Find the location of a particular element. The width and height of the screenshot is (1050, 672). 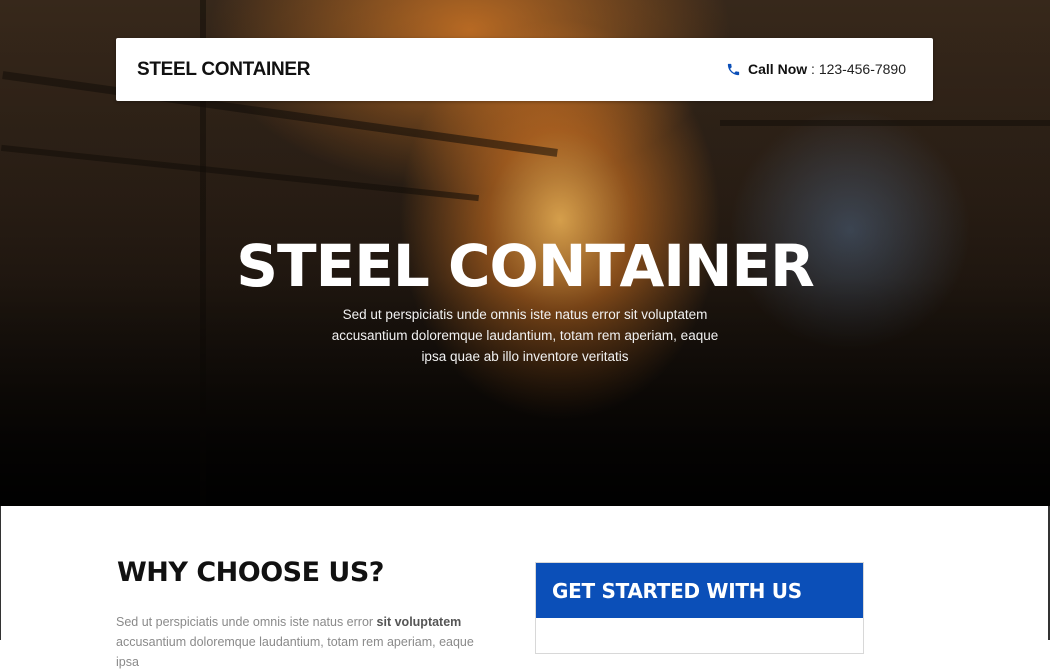

phone-number: 123-456-7890 is located at coordinates (862, 69).